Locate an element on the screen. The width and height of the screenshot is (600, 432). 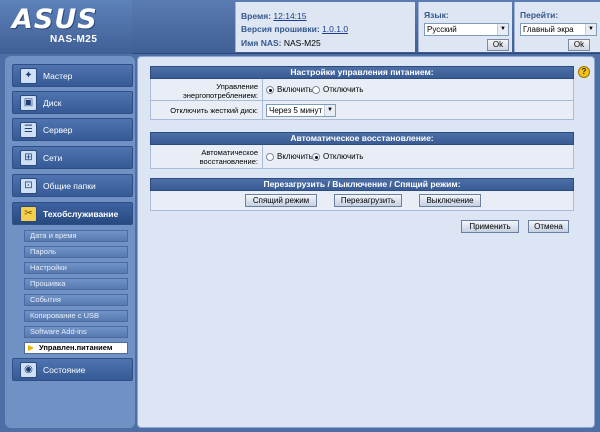
language-label: Язык: is located at coordinates (436, 15).